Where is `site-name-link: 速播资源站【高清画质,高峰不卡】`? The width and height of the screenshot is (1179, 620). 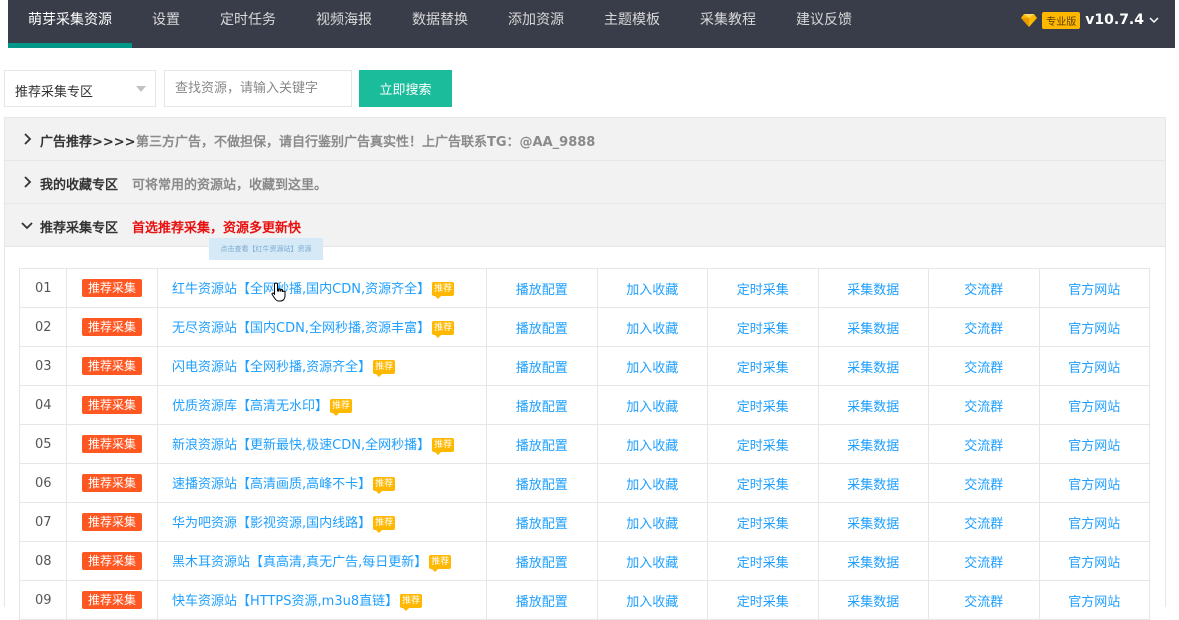
site-name-link: 速播资源站【高清画质,高峰不卡】 is located at coordinates (271, 484).